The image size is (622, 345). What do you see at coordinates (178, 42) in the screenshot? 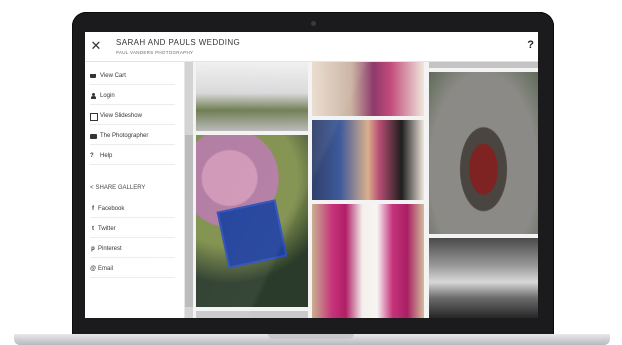
I see `gallery-title: SARAH AND PAULS WEDDING` at bounding box center [178, 42].